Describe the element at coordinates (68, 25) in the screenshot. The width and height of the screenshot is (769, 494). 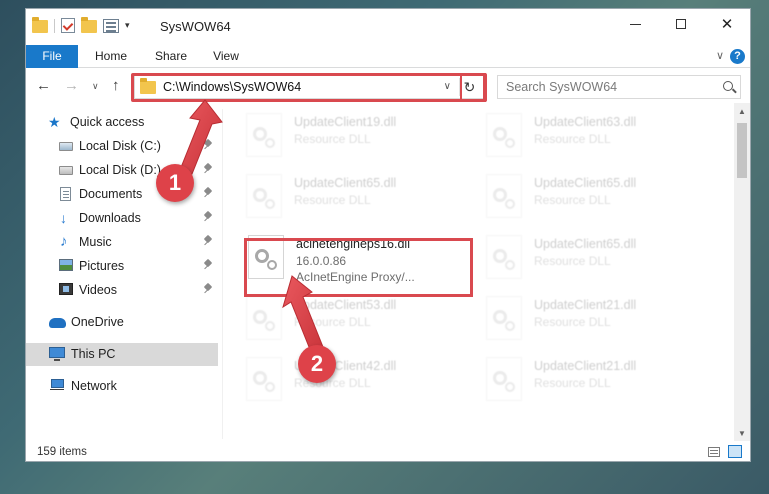
I see `properties-check-icon` at that location.